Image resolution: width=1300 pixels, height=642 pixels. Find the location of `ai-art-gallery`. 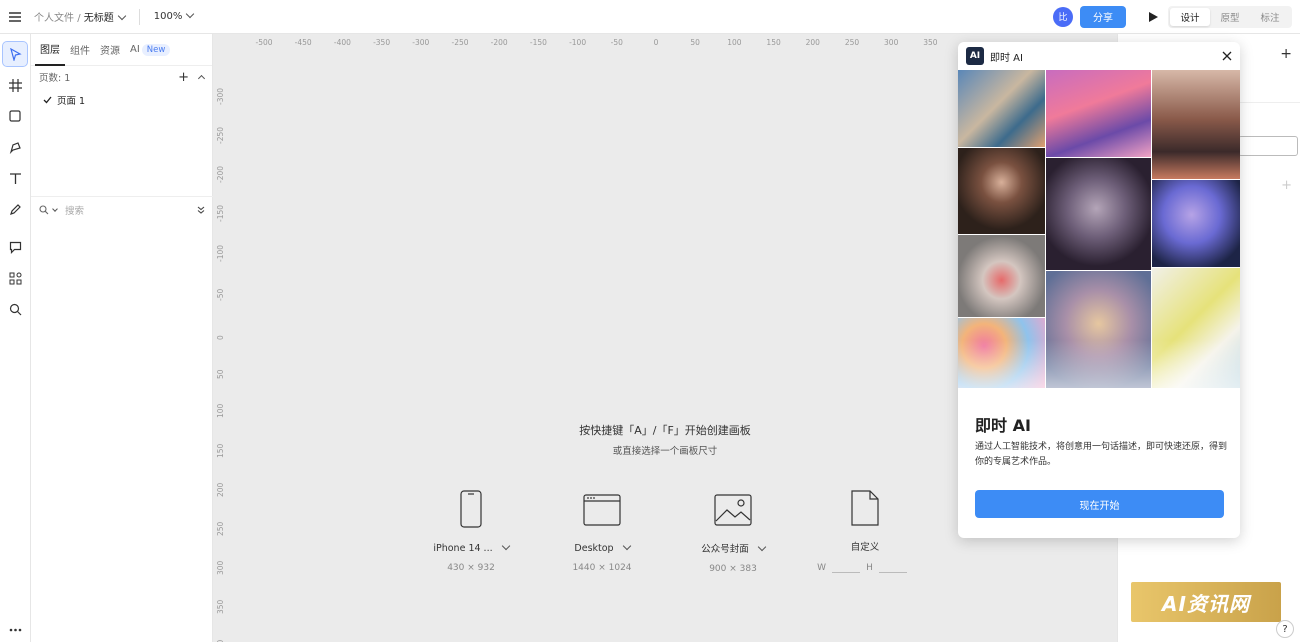

ai-art-gallery is located at coordinates (1099, 229).